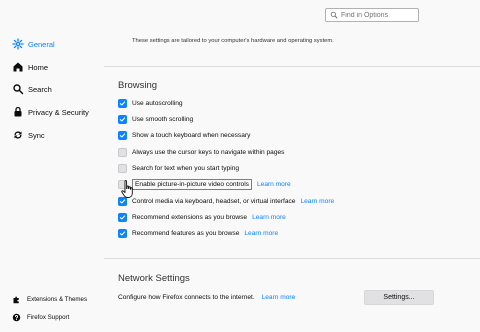  What do you see at coordinates (18, 135) in the screenshot?
I see `sync-icon` at bounding box center [18, 135].